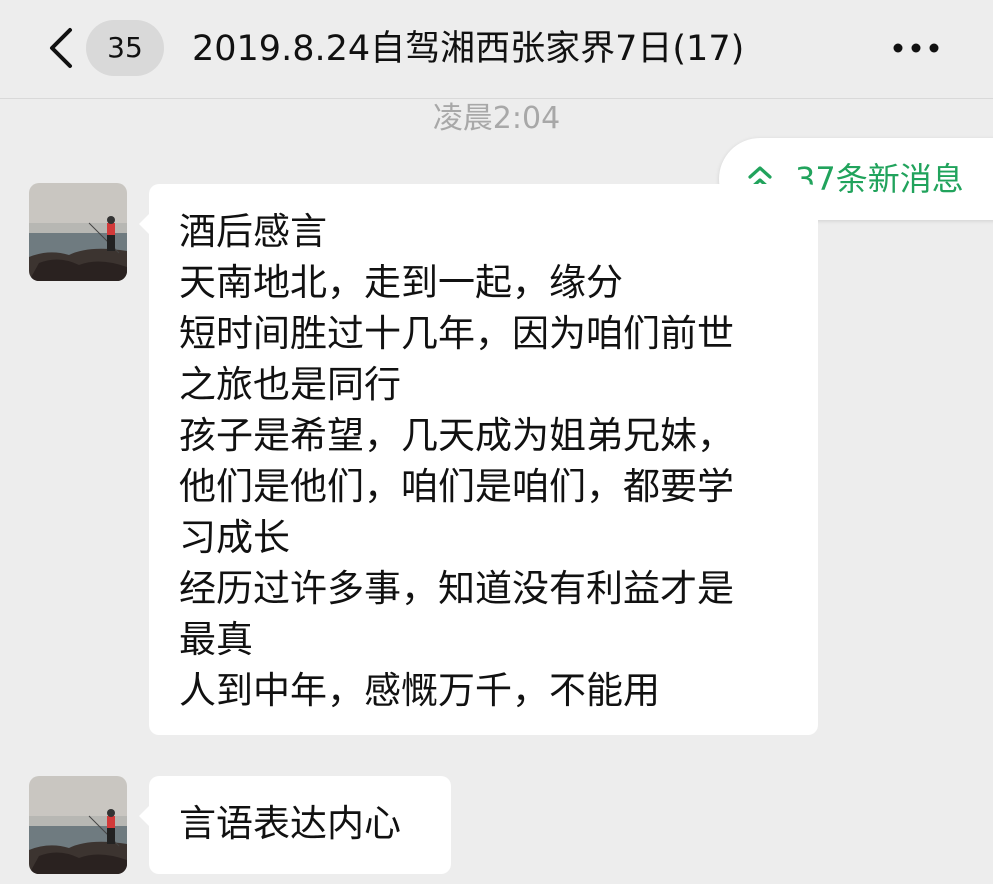 The height and width of the screenshot is (884, 993). What do you see at coordinates (879, 179) in the screenshot?
I see `new-messages-label: 37条新消息` at bounding box center [879, 179].